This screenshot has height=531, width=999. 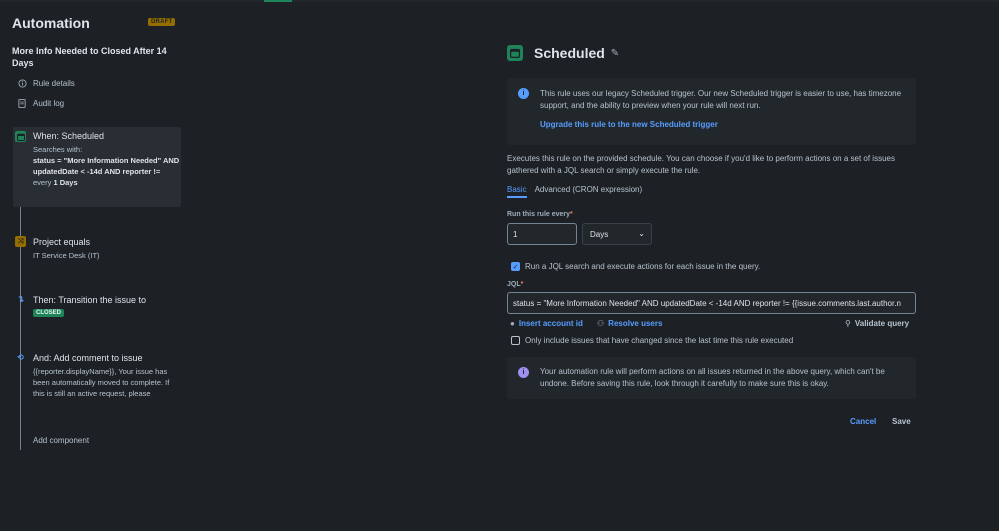 I want to click on jql-label: JQL*, so click(x=515, y=284).